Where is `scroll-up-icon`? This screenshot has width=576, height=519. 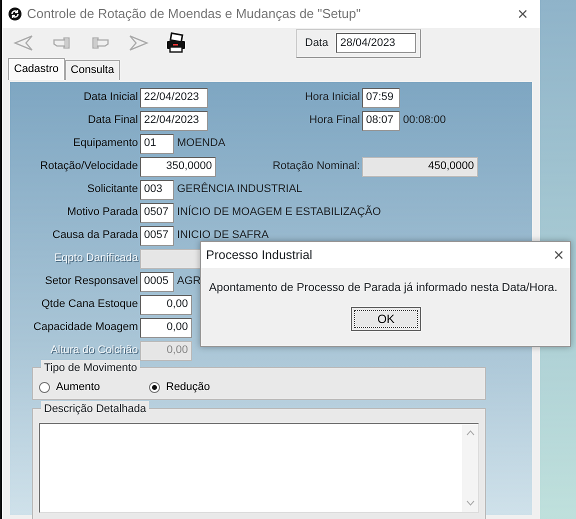 scroll-up-icon is located at coordinates (470, 433).